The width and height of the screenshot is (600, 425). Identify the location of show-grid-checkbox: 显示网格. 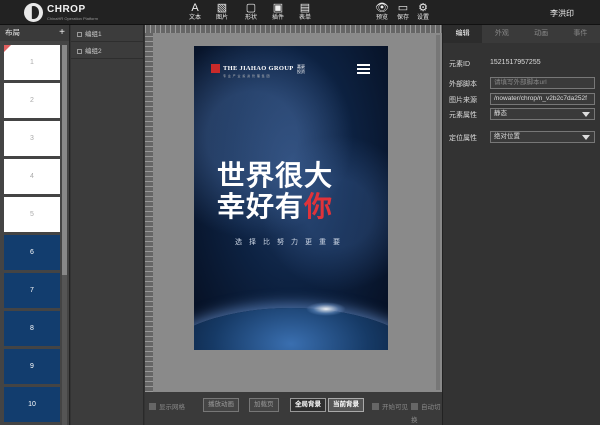
(167, 407).